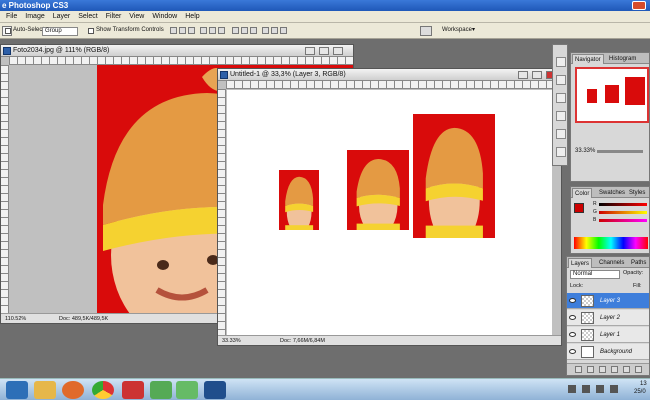 The width and height of the screenshot is (650, 400). What do you see at coordinates (626, 369) in the screenshot?
I see `new-layer-icon` at bounding box center [626, 369].